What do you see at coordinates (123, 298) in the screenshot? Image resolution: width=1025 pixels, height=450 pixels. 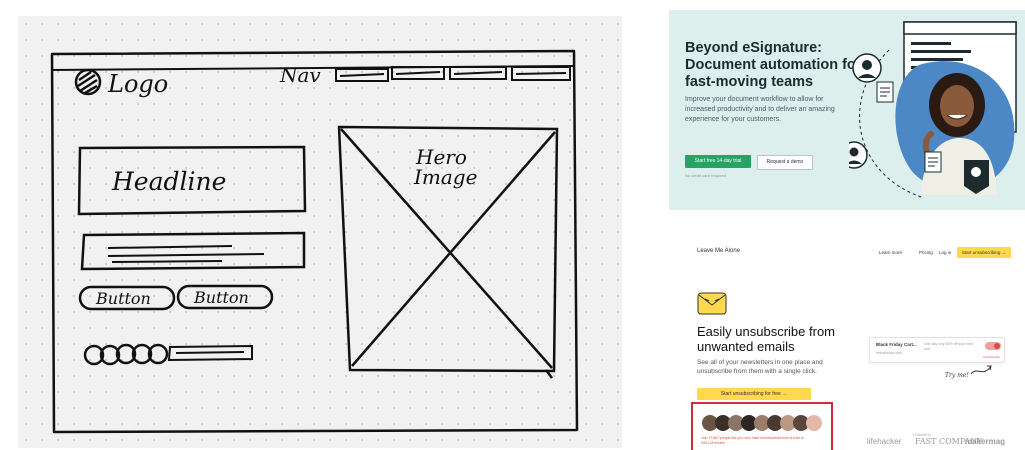 I see `sketch-button-1-label: Button` at bounding box center [123, 298].